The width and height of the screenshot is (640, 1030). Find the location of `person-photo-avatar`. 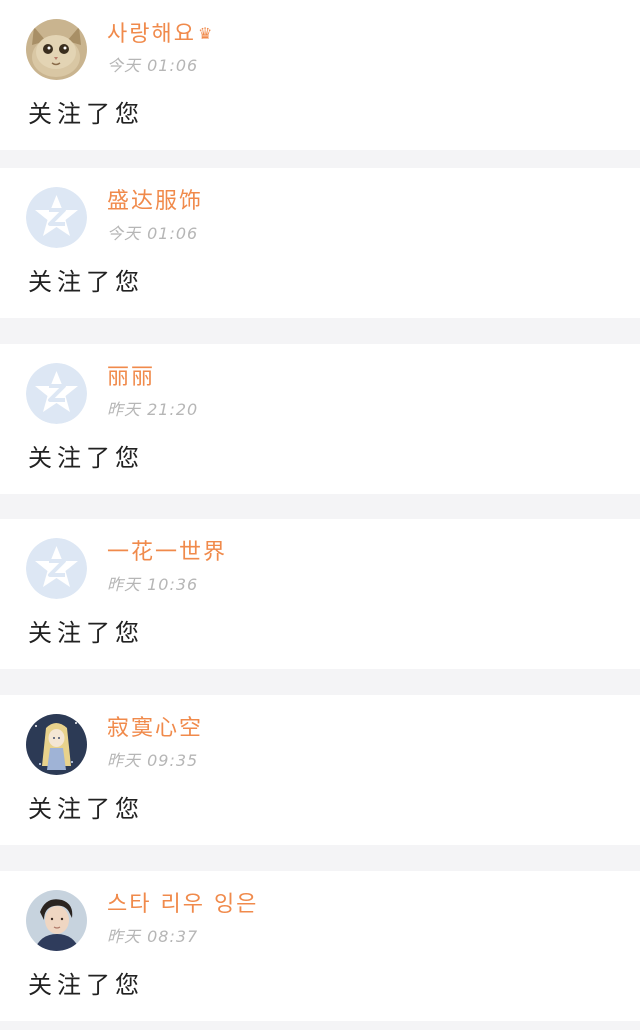

person-photo-avatar is located at coordinates (56, 920).